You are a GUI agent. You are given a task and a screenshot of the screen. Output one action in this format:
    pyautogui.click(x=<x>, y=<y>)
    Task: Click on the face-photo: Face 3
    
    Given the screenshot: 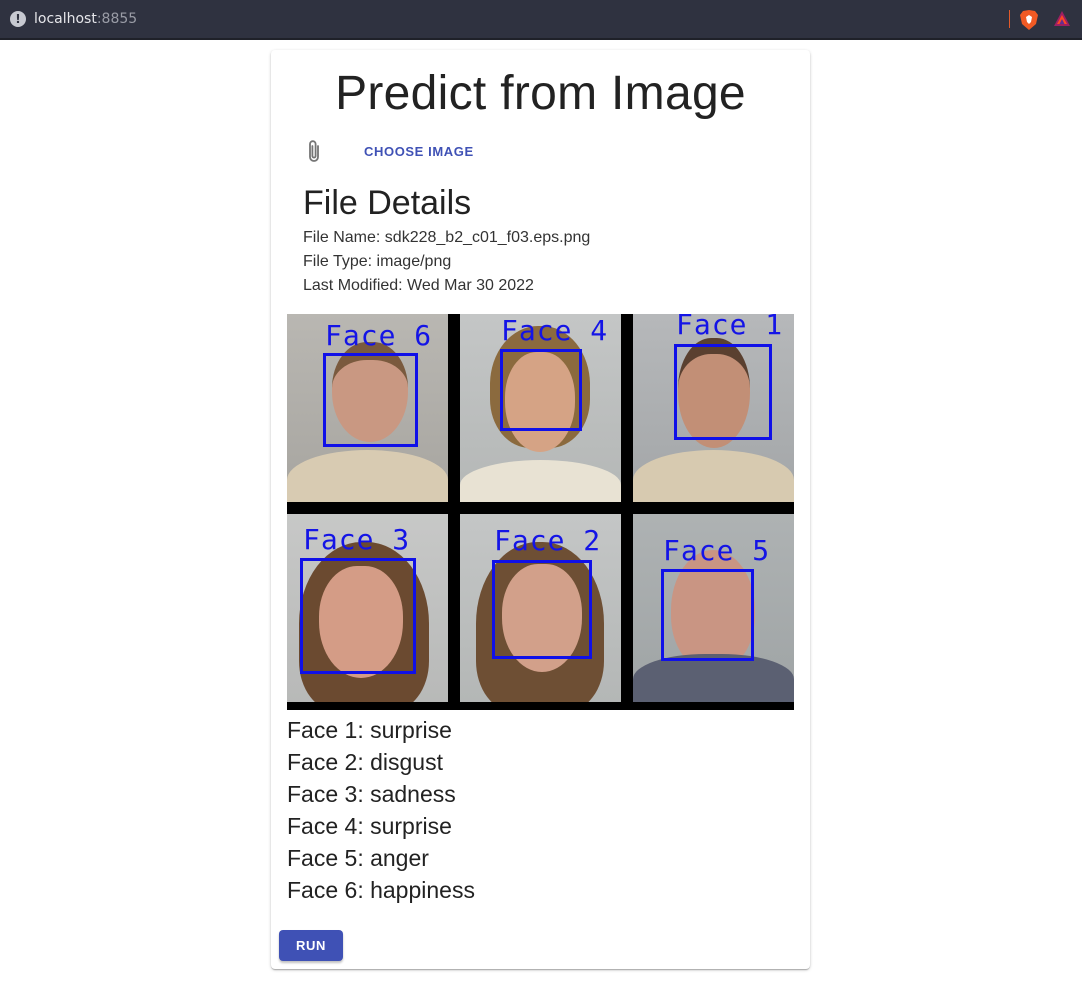 What is the action you would take?
    pyautogui.click(x=367, y=608)
    